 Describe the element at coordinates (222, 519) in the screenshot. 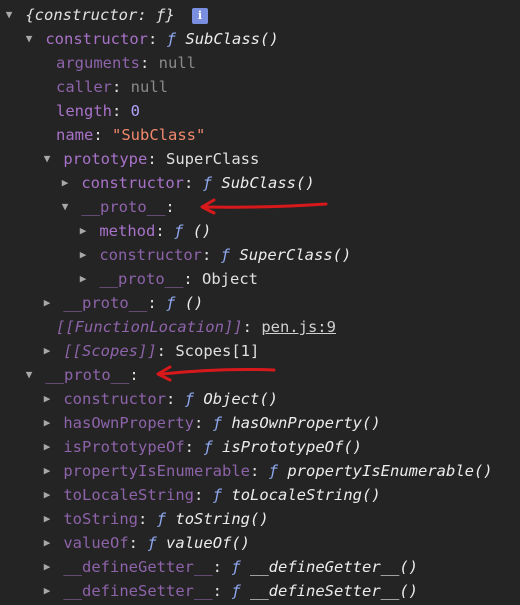

I see `property-value: toString()` at that location.